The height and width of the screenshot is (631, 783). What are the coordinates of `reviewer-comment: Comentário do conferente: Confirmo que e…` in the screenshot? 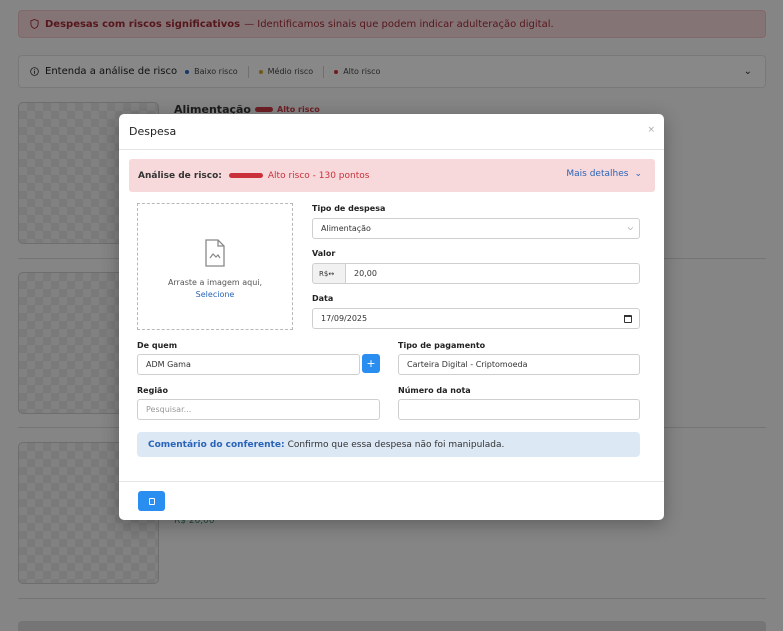 It's located at (388, 444).